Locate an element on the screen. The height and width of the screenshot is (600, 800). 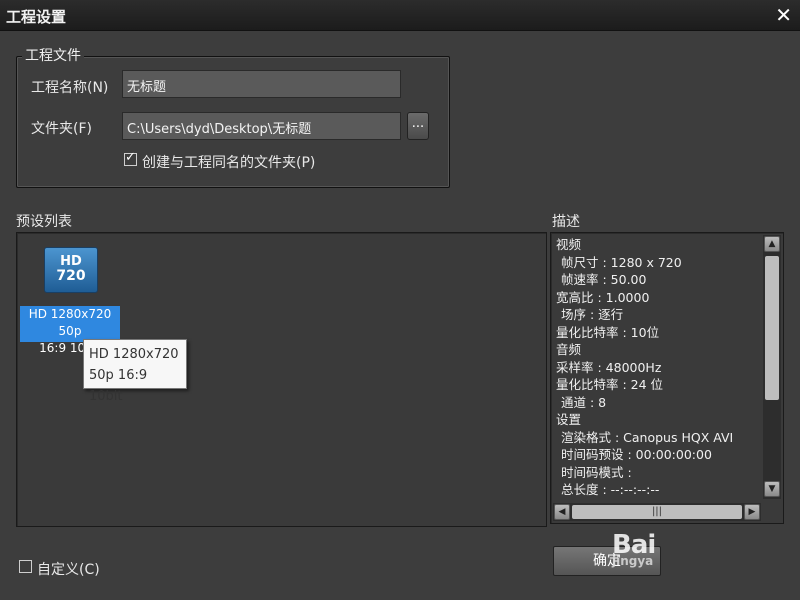
scroll-down-icon: ▼ is located at coordinates (772, 489).